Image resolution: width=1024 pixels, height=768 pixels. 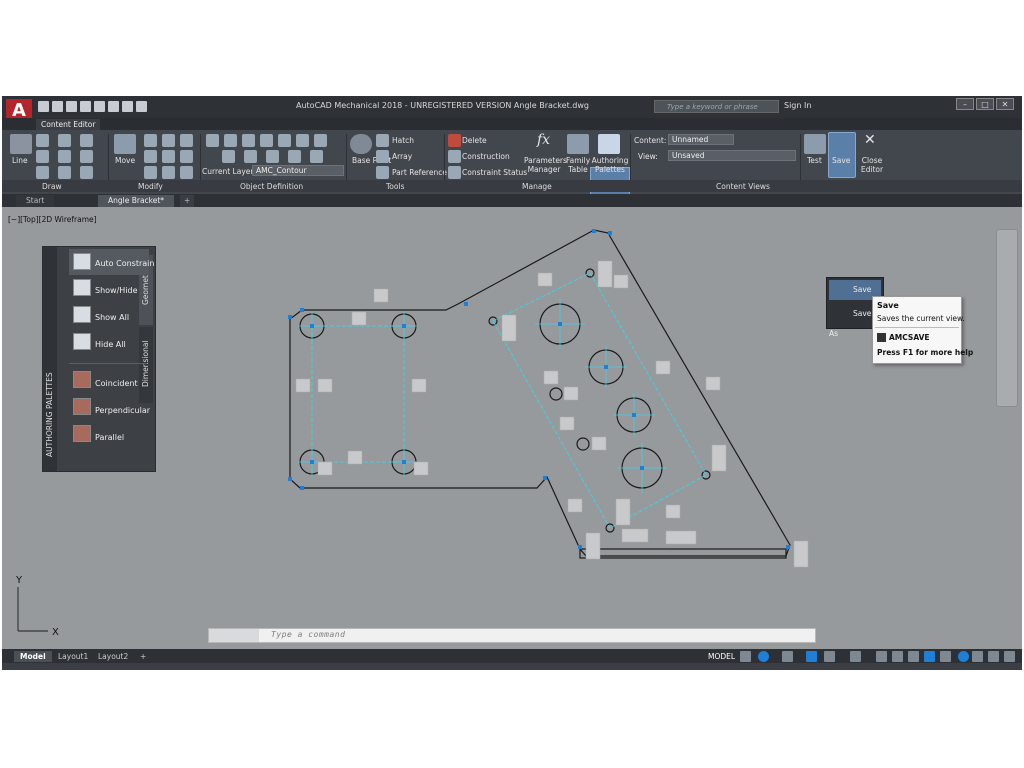 What do you see at coordinates (963, 656) in the screenshot?
I see `hardware-accel-icon` at bounding box center [963, 656].